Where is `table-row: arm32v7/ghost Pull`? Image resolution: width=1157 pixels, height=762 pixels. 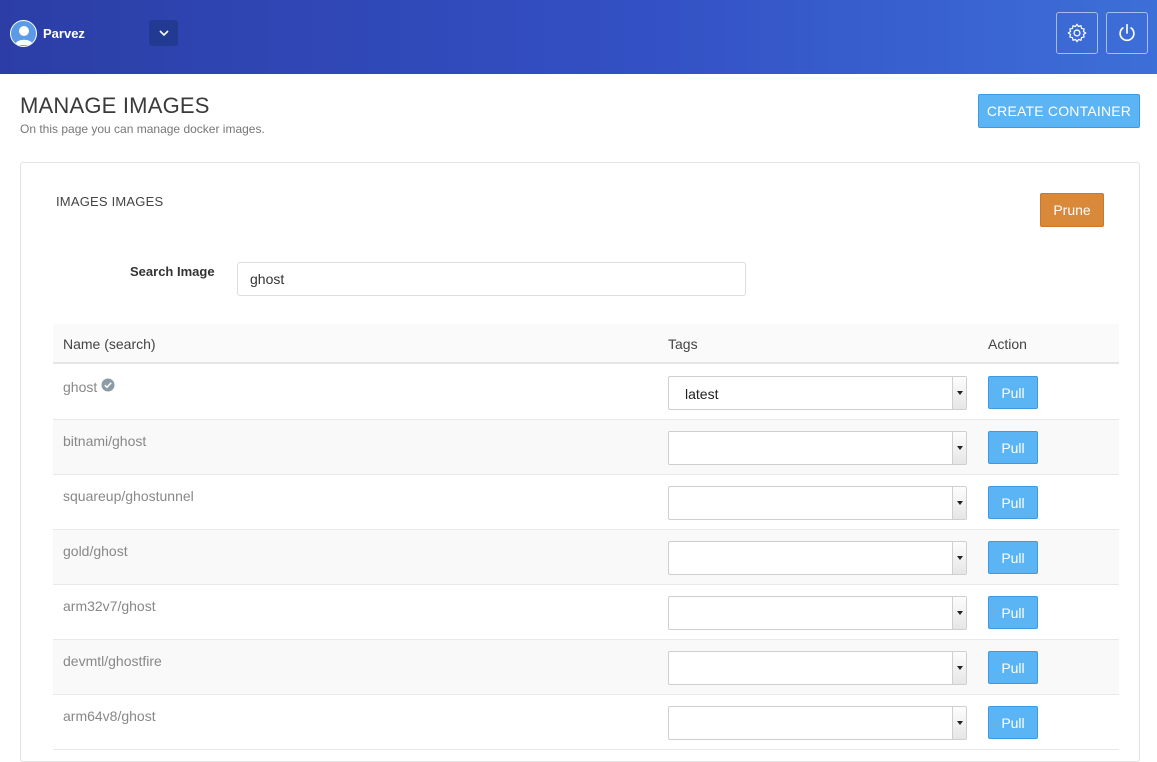 table-row: arm32v7/ghost Pull is located at coordinates (586, 612).